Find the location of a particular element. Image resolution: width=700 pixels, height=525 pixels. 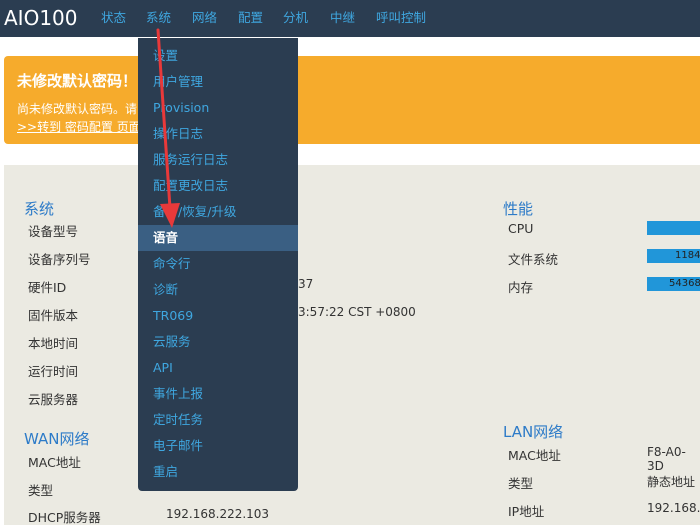

menu-item-command-line: 命令行 is located at coordinates (218, 264).